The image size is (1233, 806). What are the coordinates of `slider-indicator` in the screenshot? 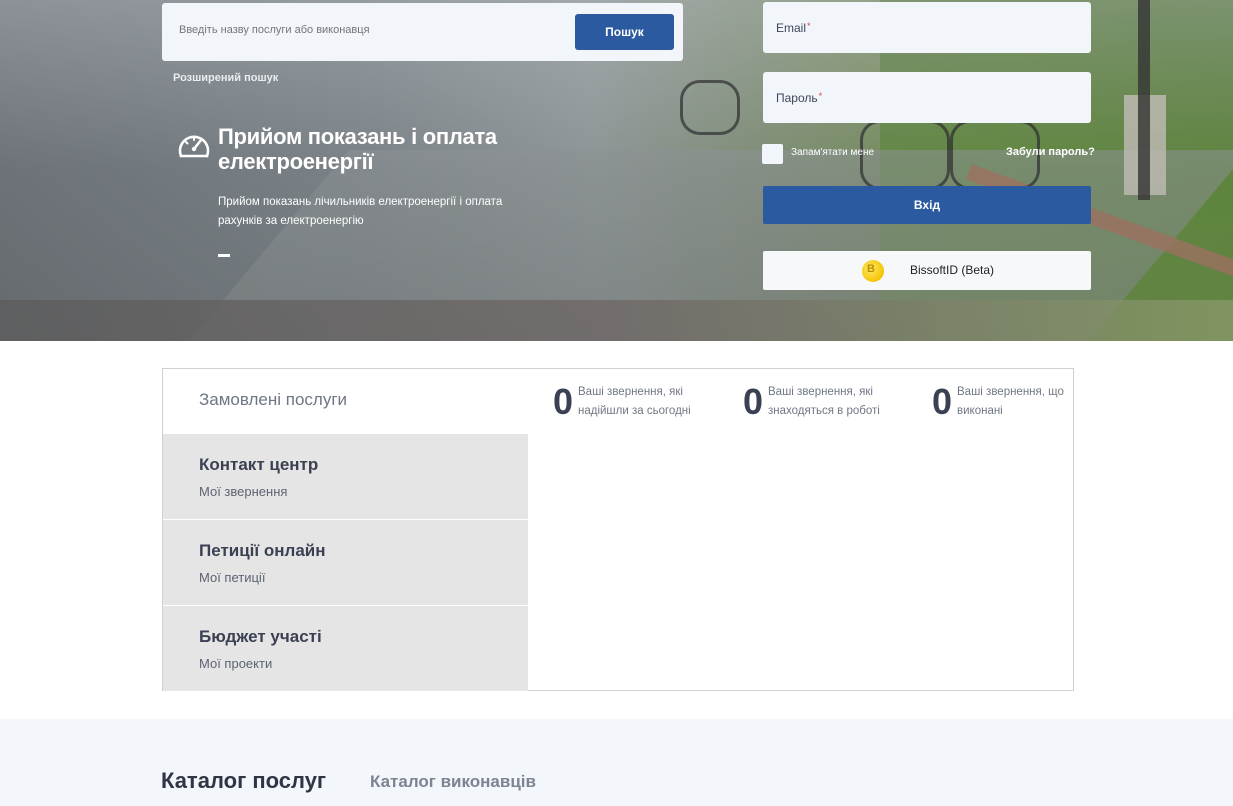 It's located at (224, 255).